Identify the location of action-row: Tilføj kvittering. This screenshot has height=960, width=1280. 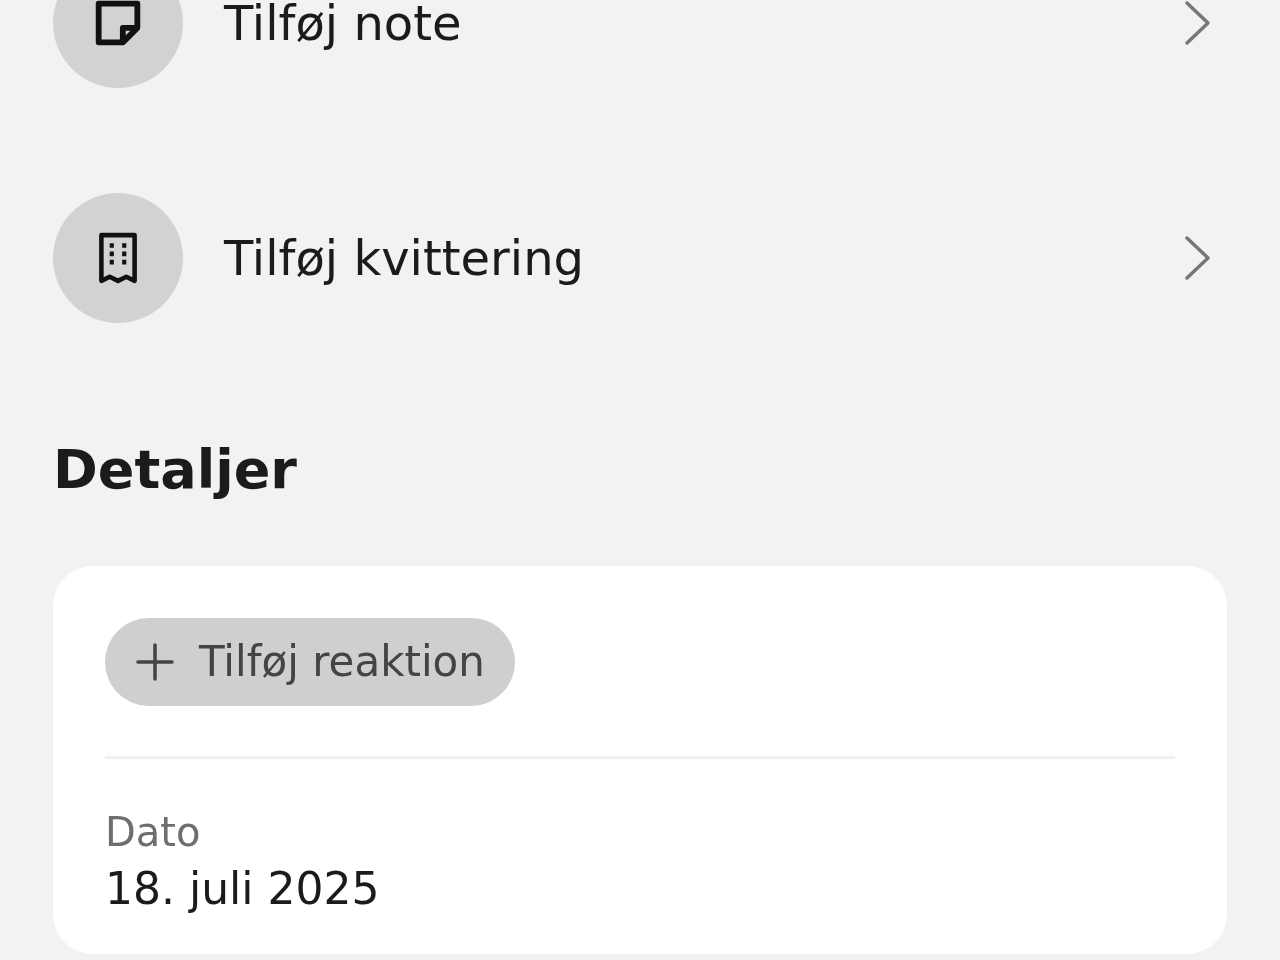
(640, 258).